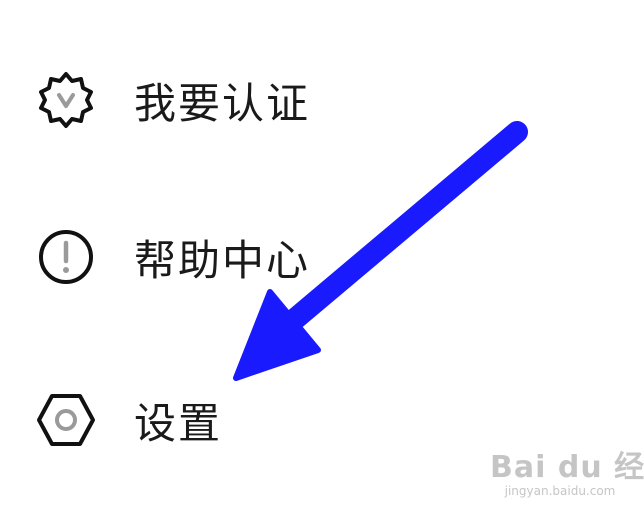  I want to click on menu-item-help-center: 帮助中心, so click(172, 257).